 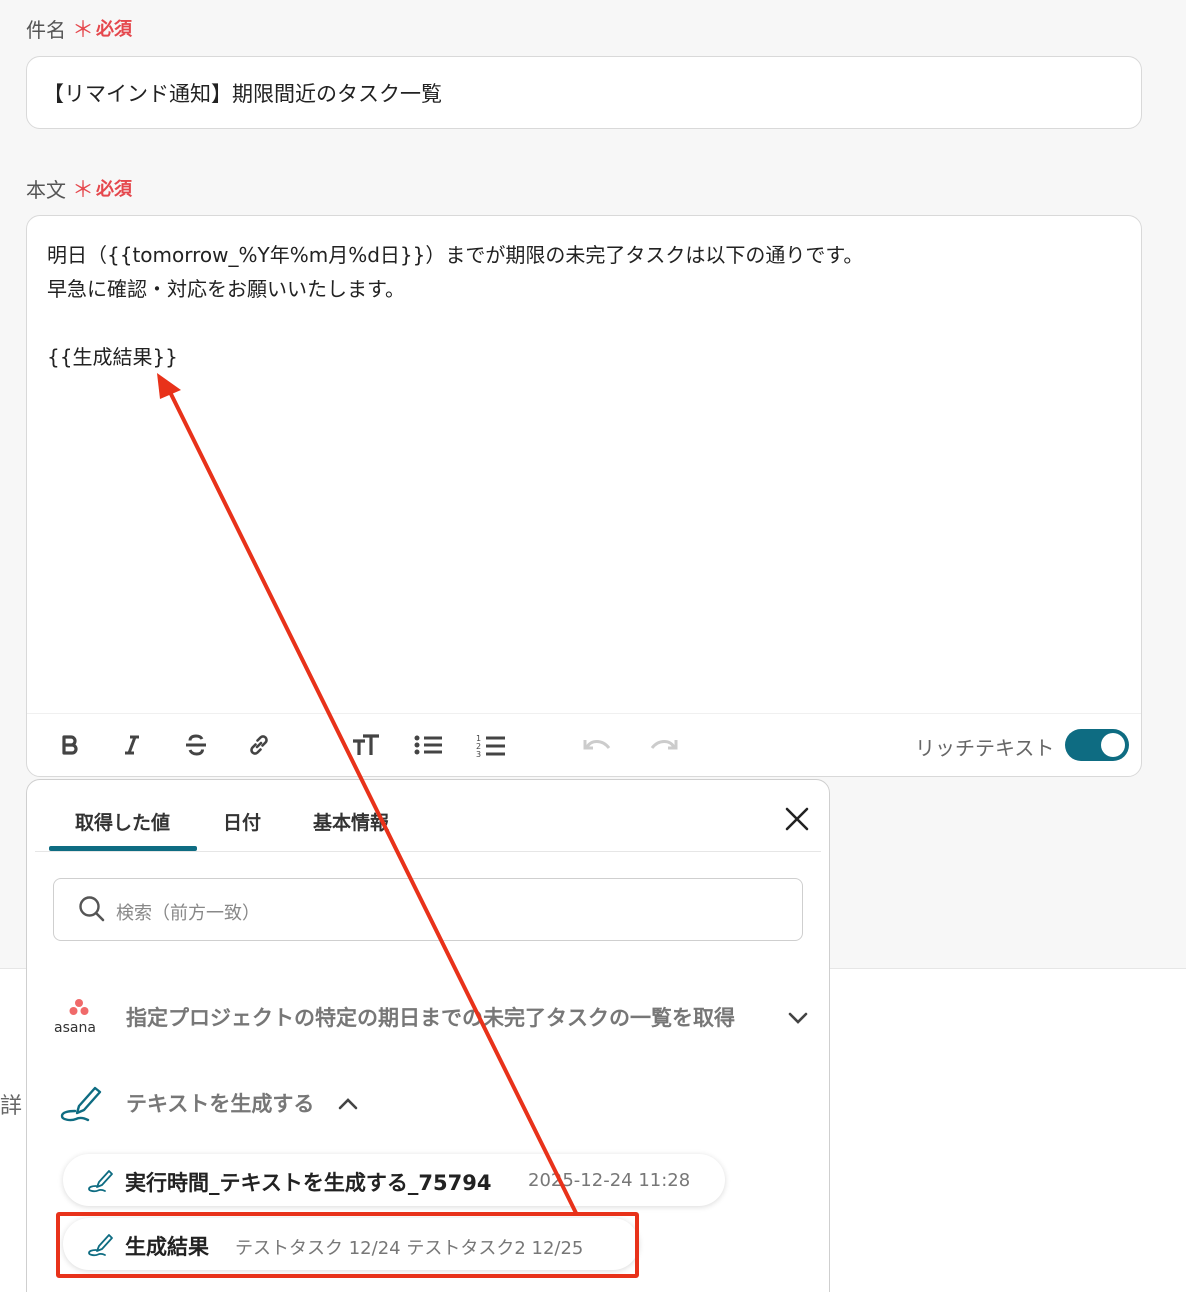 What do you see at coordinates (491, 745) in the screenshot?
I see `numbered-list-icon: 123` at bounding box center [491, 745].